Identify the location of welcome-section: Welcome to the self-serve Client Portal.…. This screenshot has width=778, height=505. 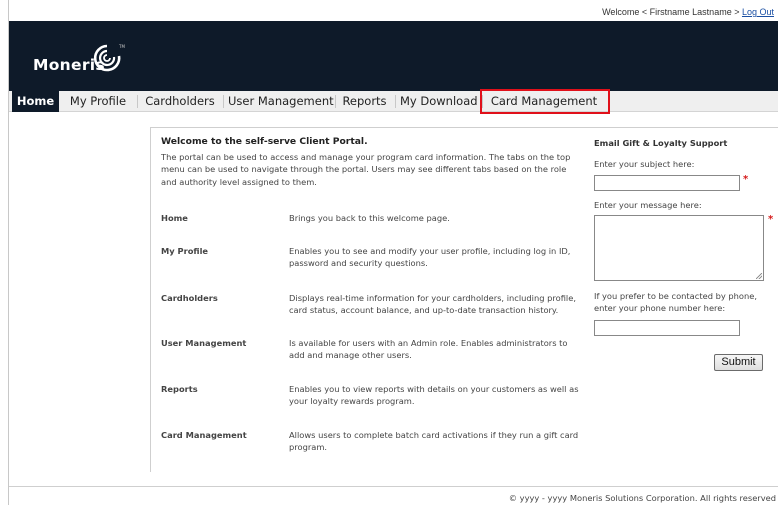
(371, 162).